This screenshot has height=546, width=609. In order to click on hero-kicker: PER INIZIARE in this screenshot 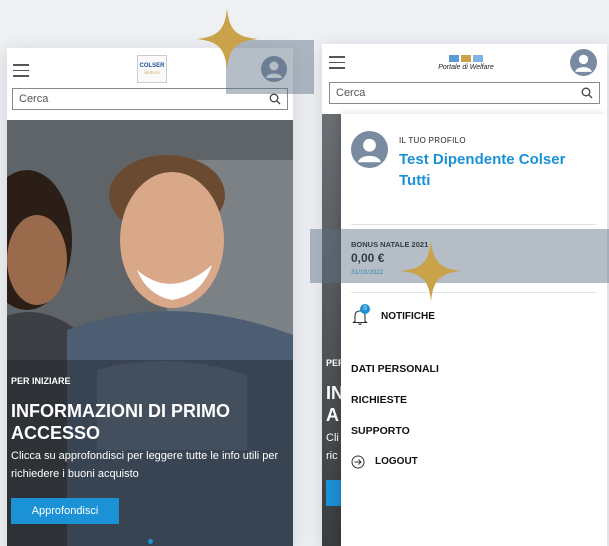, I will do `click(41, 381)`.